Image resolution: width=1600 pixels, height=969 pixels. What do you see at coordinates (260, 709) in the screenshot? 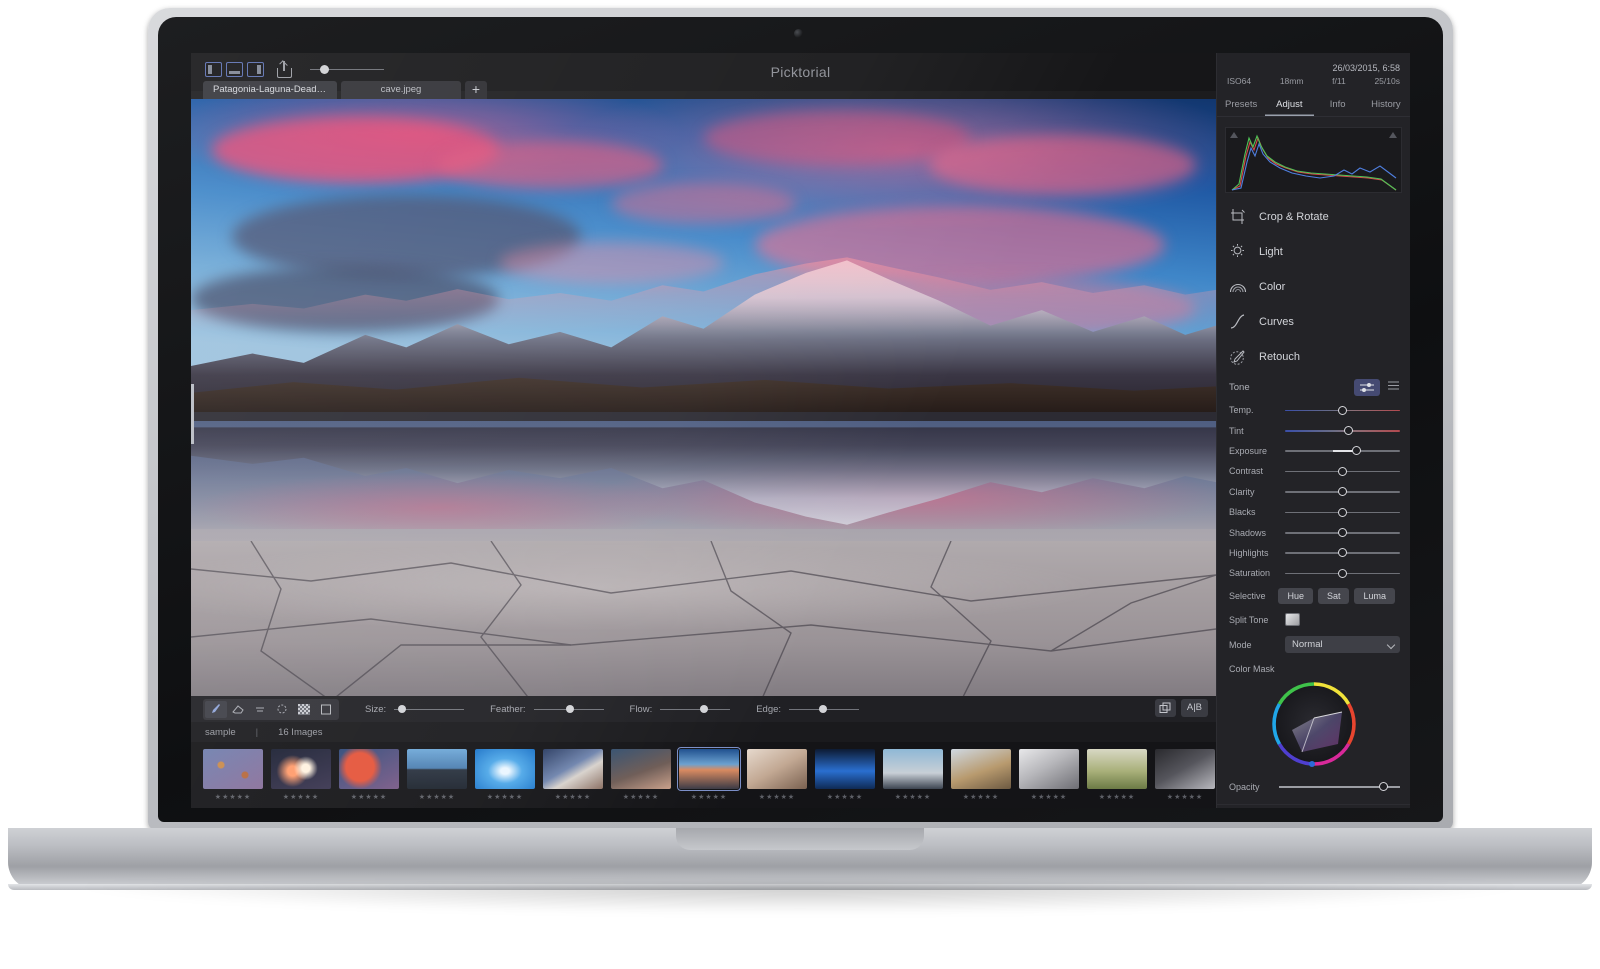
I see `gradient-linear-icon` at bounding box center [260, 709].